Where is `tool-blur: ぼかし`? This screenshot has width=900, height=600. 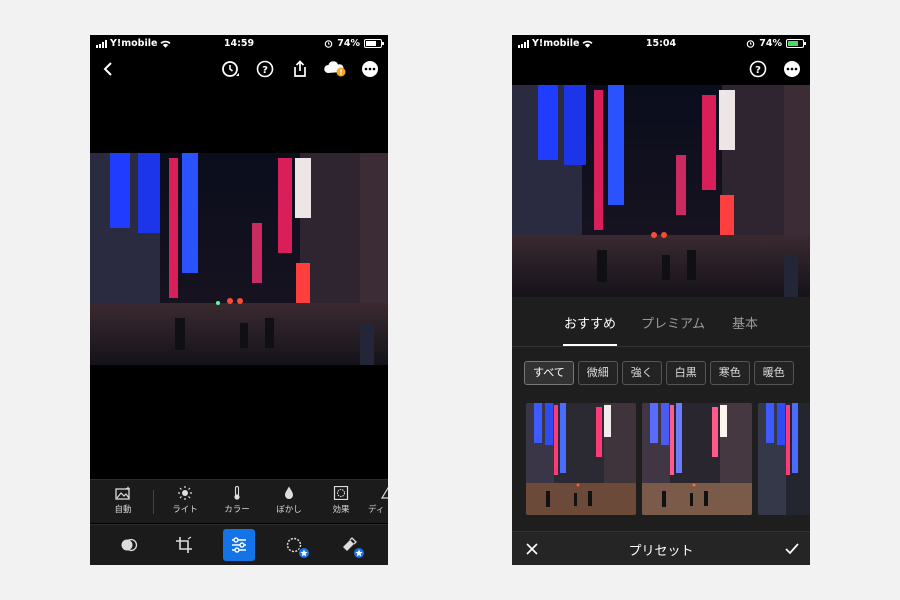 tool-blur: ぼかし is located at coordinates (289, 500).